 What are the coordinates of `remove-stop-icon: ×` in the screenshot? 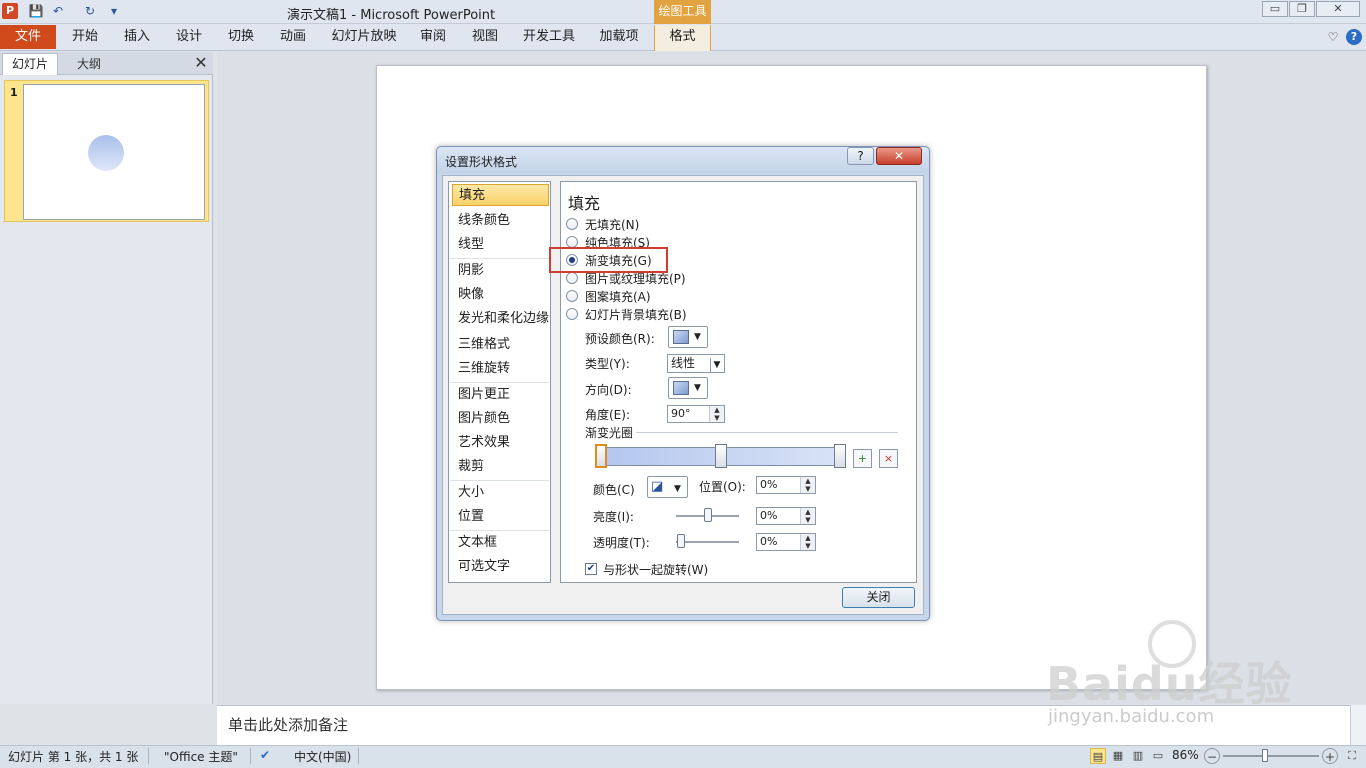 It's located at (888, 458).